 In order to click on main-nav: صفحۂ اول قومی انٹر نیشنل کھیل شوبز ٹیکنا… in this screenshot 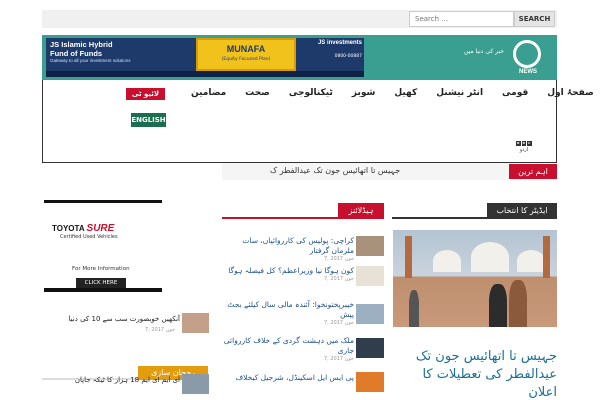, I will do `click(383, 93)`.